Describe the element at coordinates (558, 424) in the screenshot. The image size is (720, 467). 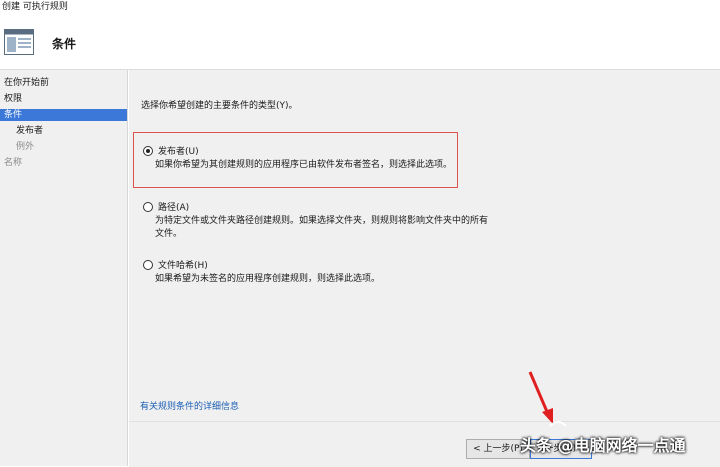
I see `watermark-logo-icon` at that location.